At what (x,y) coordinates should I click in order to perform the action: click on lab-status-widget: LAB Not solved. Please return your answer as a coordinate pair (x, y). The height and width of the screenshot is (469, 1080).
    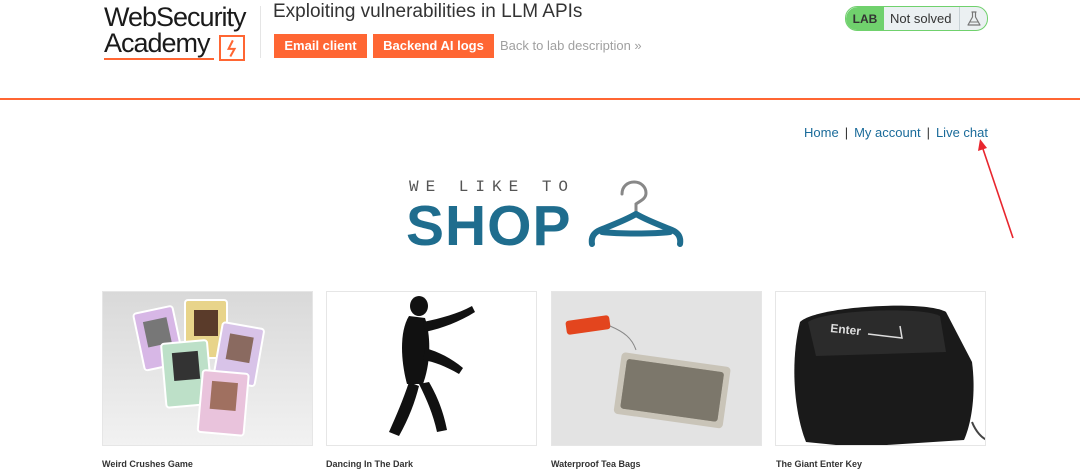
    Looking at the image, I should click on (916, 18).